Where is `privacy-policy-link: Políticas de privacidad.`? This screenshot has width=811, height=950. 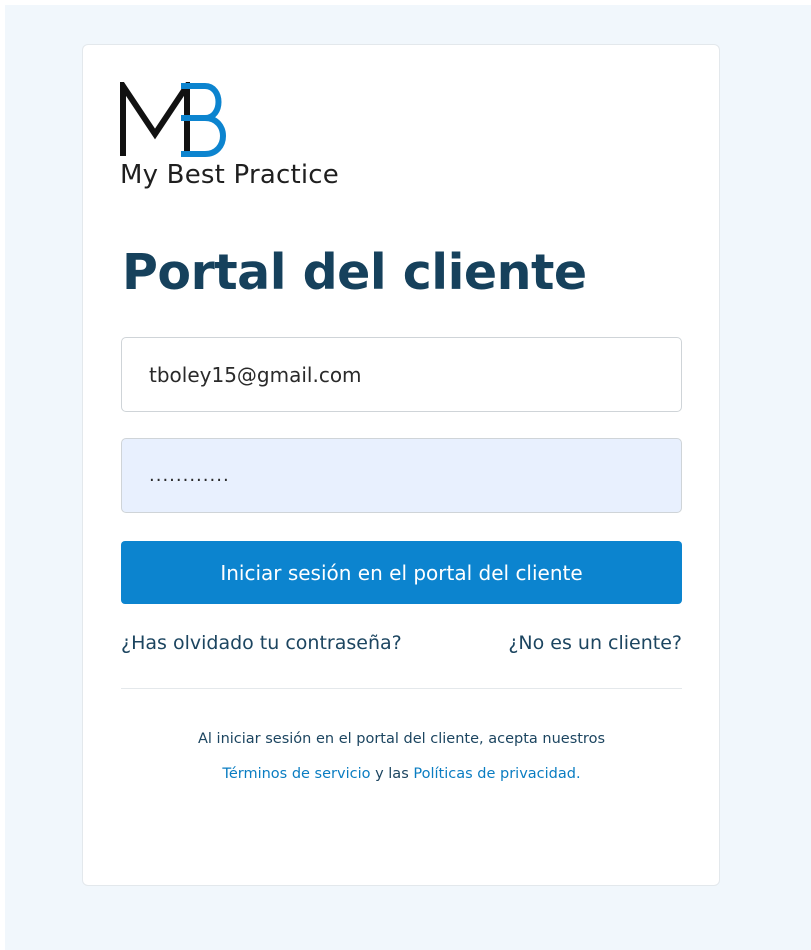 privacy-policy-link: Políticas de privacidad. is located at coordinates (496, 774).